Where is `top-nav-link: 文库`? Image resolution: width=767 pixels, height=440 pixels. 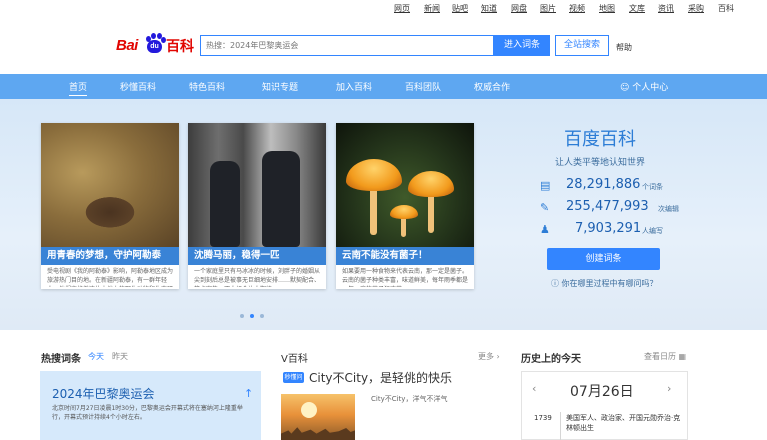
top-nav-link: 文库 is located at coordinates (637, 8).